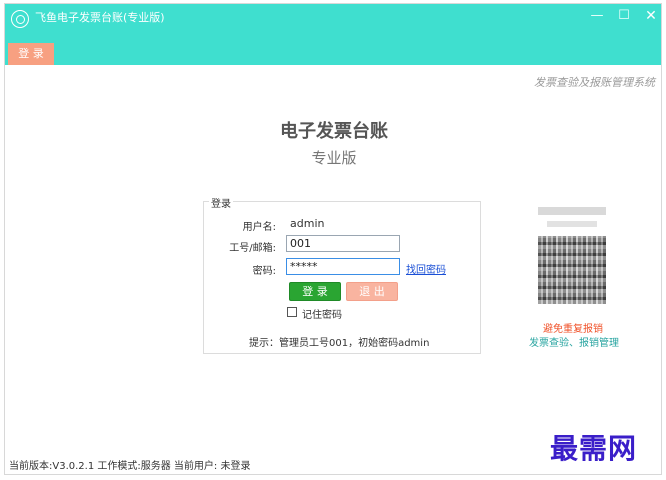  I want to click on exit-button: 退 出, so click(372, 291).